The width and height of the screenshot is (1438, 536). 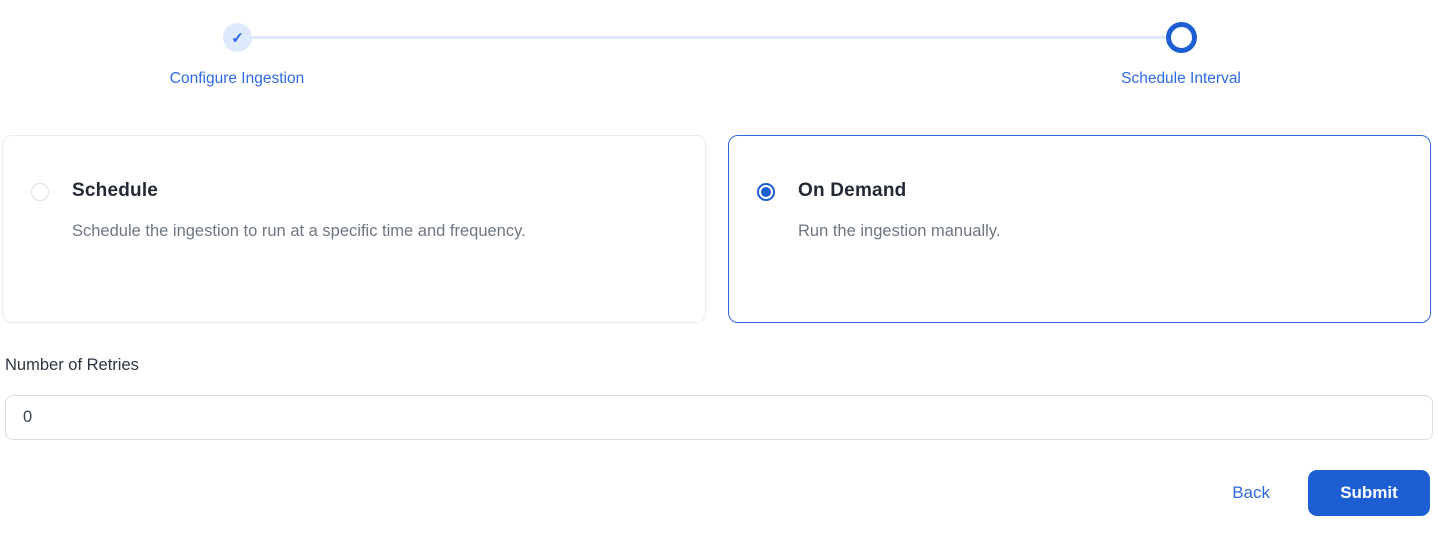 I want to click on stepper-step-schedule-interval: Schedule Interval, so click(x=1181, y=79).